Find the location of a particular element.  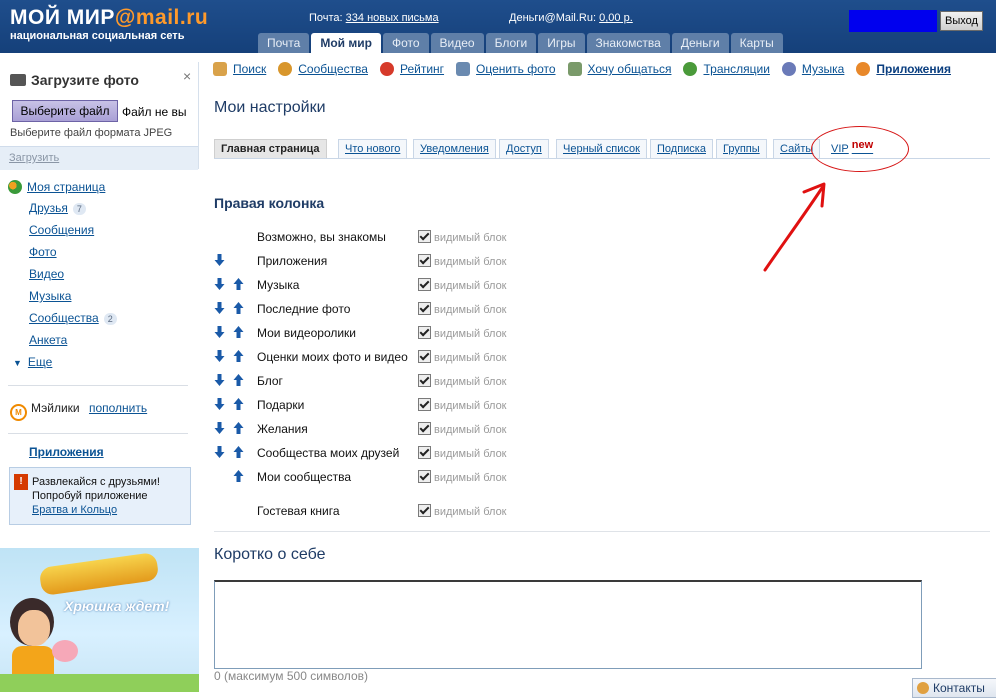

nav-tab-my-world: Мой мир is located at coordinates (346, 43).